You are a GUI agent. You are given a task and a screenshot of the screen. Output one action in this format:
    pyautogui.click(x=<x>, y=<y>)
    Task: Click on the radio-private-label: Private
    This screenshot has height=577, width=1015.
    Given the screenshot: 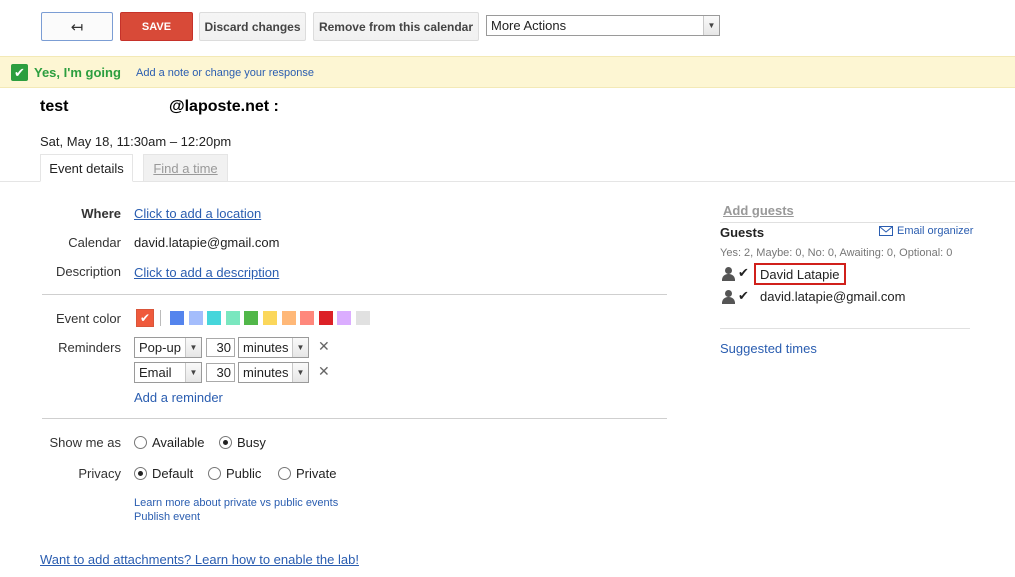 What is the action you would take?
    pyautogui.click(x=316, y=473)
    